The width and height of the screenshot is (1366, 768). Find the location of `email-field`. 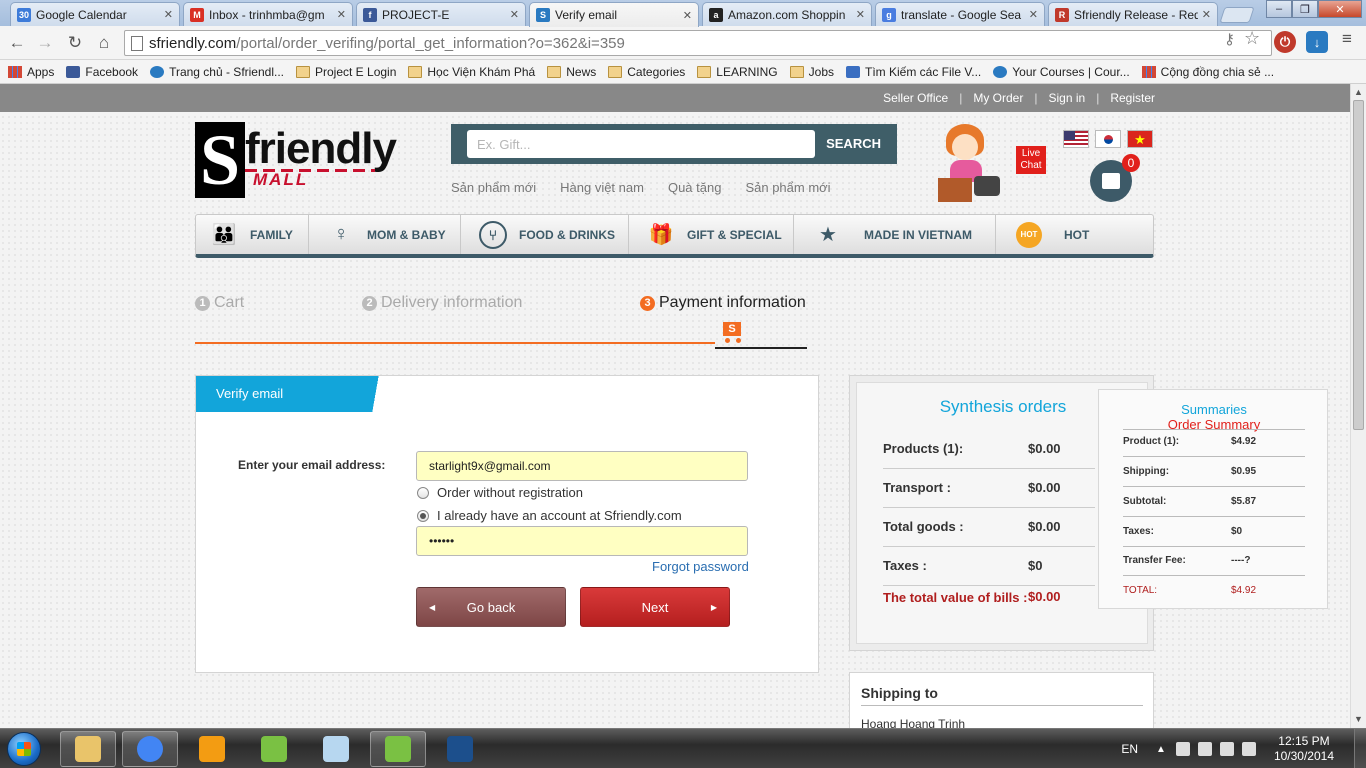

email-field is located at coordinates (582, 466).